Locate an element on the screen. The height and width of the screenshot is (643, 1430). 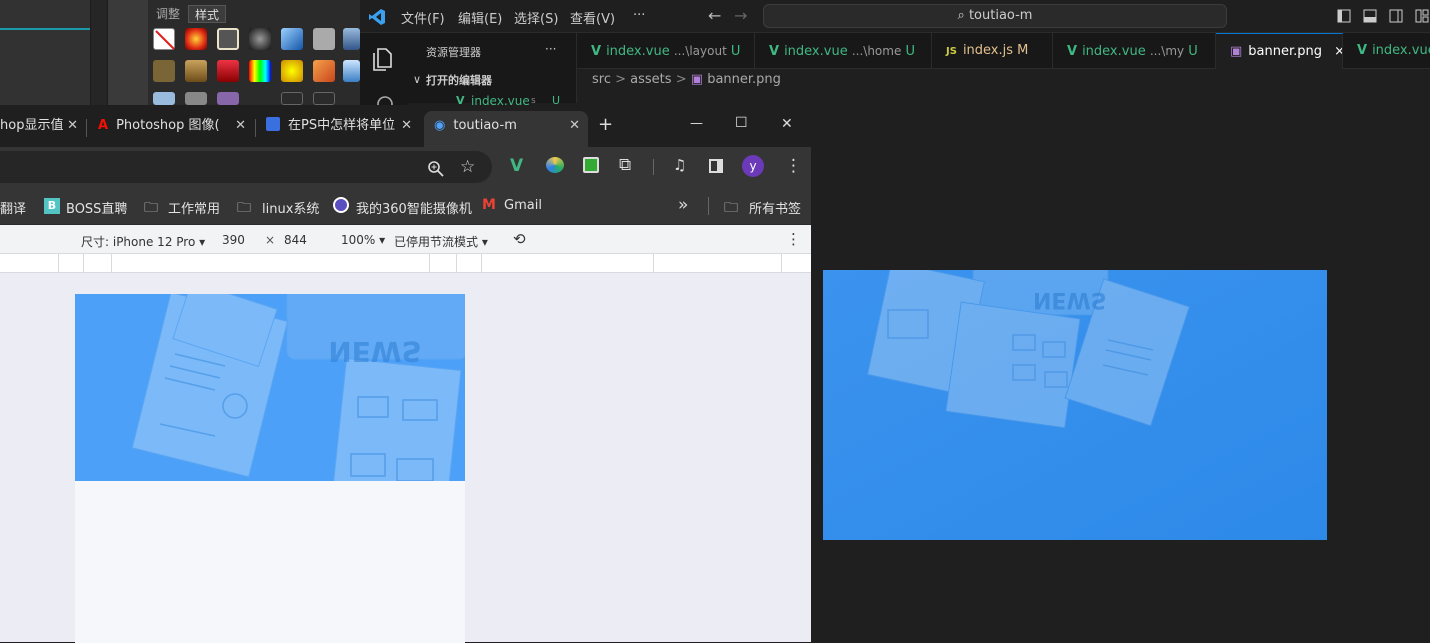
toggle-panel-icon is located at coordinates (1370, 16).